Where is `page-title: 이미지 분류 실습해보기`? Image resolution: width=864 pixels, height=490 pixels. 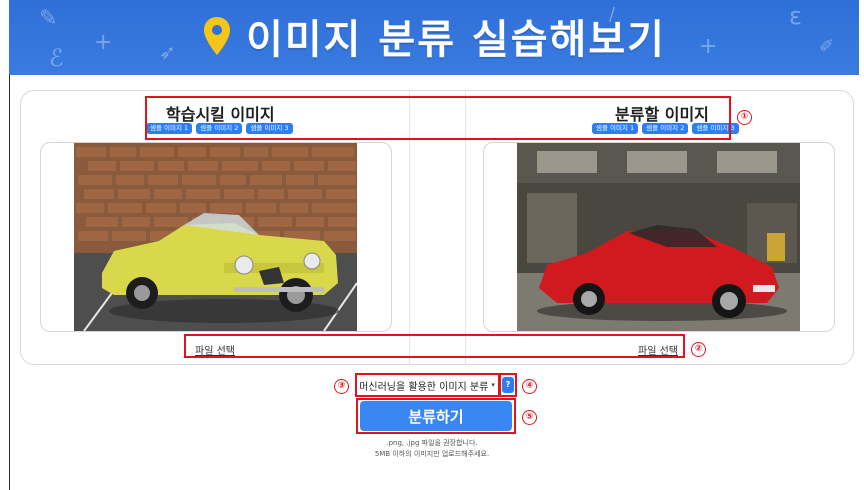
page-title: 이미지 분류 실습해보기 is located at coordinates (456, 40).